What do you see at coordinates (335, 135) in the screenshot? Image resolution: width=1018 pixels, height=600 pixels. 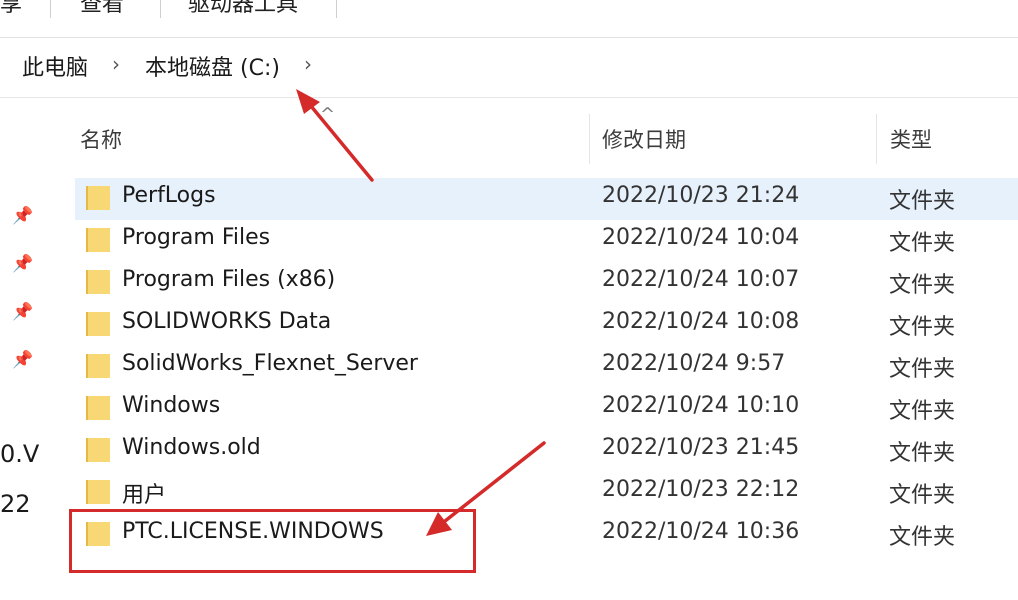 I see `arrow-icon` at bounding box center [335, 135].